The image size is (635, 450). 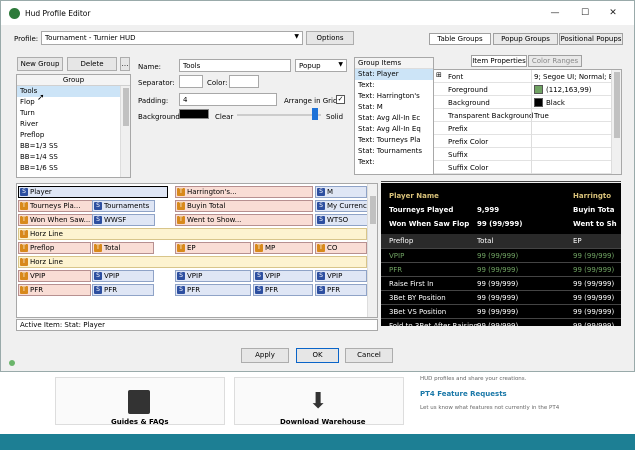 What do you see at coordinates (68, 113) in the screenshot?
I see `group-list-item: Turn` at bounding box center [68, 113].